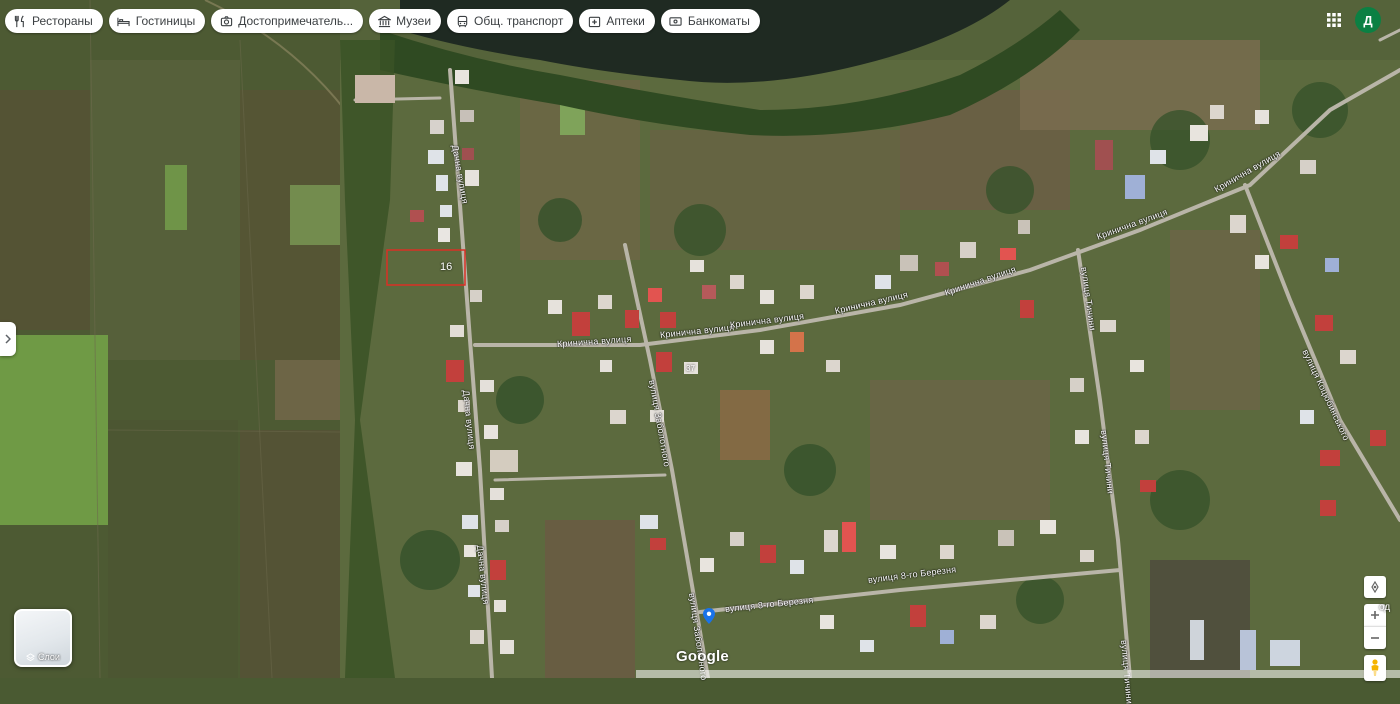  What do you see at coordinates (676, 21) in the screenshot?
I see `atm-icon` at bounding box center [676, 21].